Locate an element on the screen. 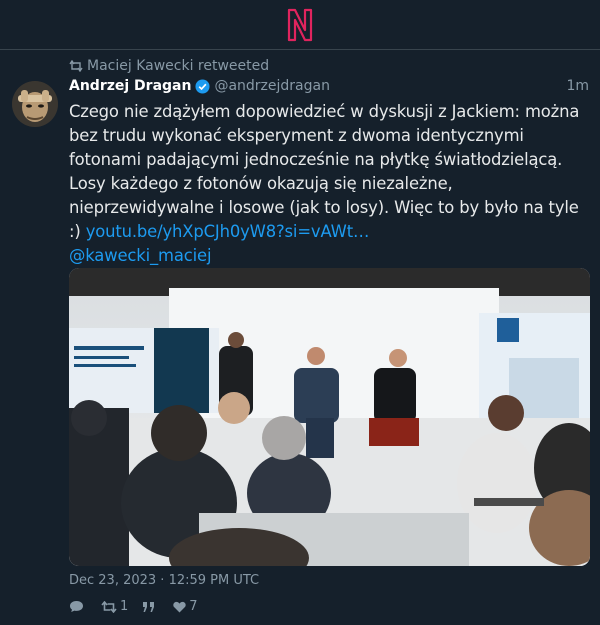 This screenshot has width=600, height=625. heart-icon is located at coordinates (179, 606).